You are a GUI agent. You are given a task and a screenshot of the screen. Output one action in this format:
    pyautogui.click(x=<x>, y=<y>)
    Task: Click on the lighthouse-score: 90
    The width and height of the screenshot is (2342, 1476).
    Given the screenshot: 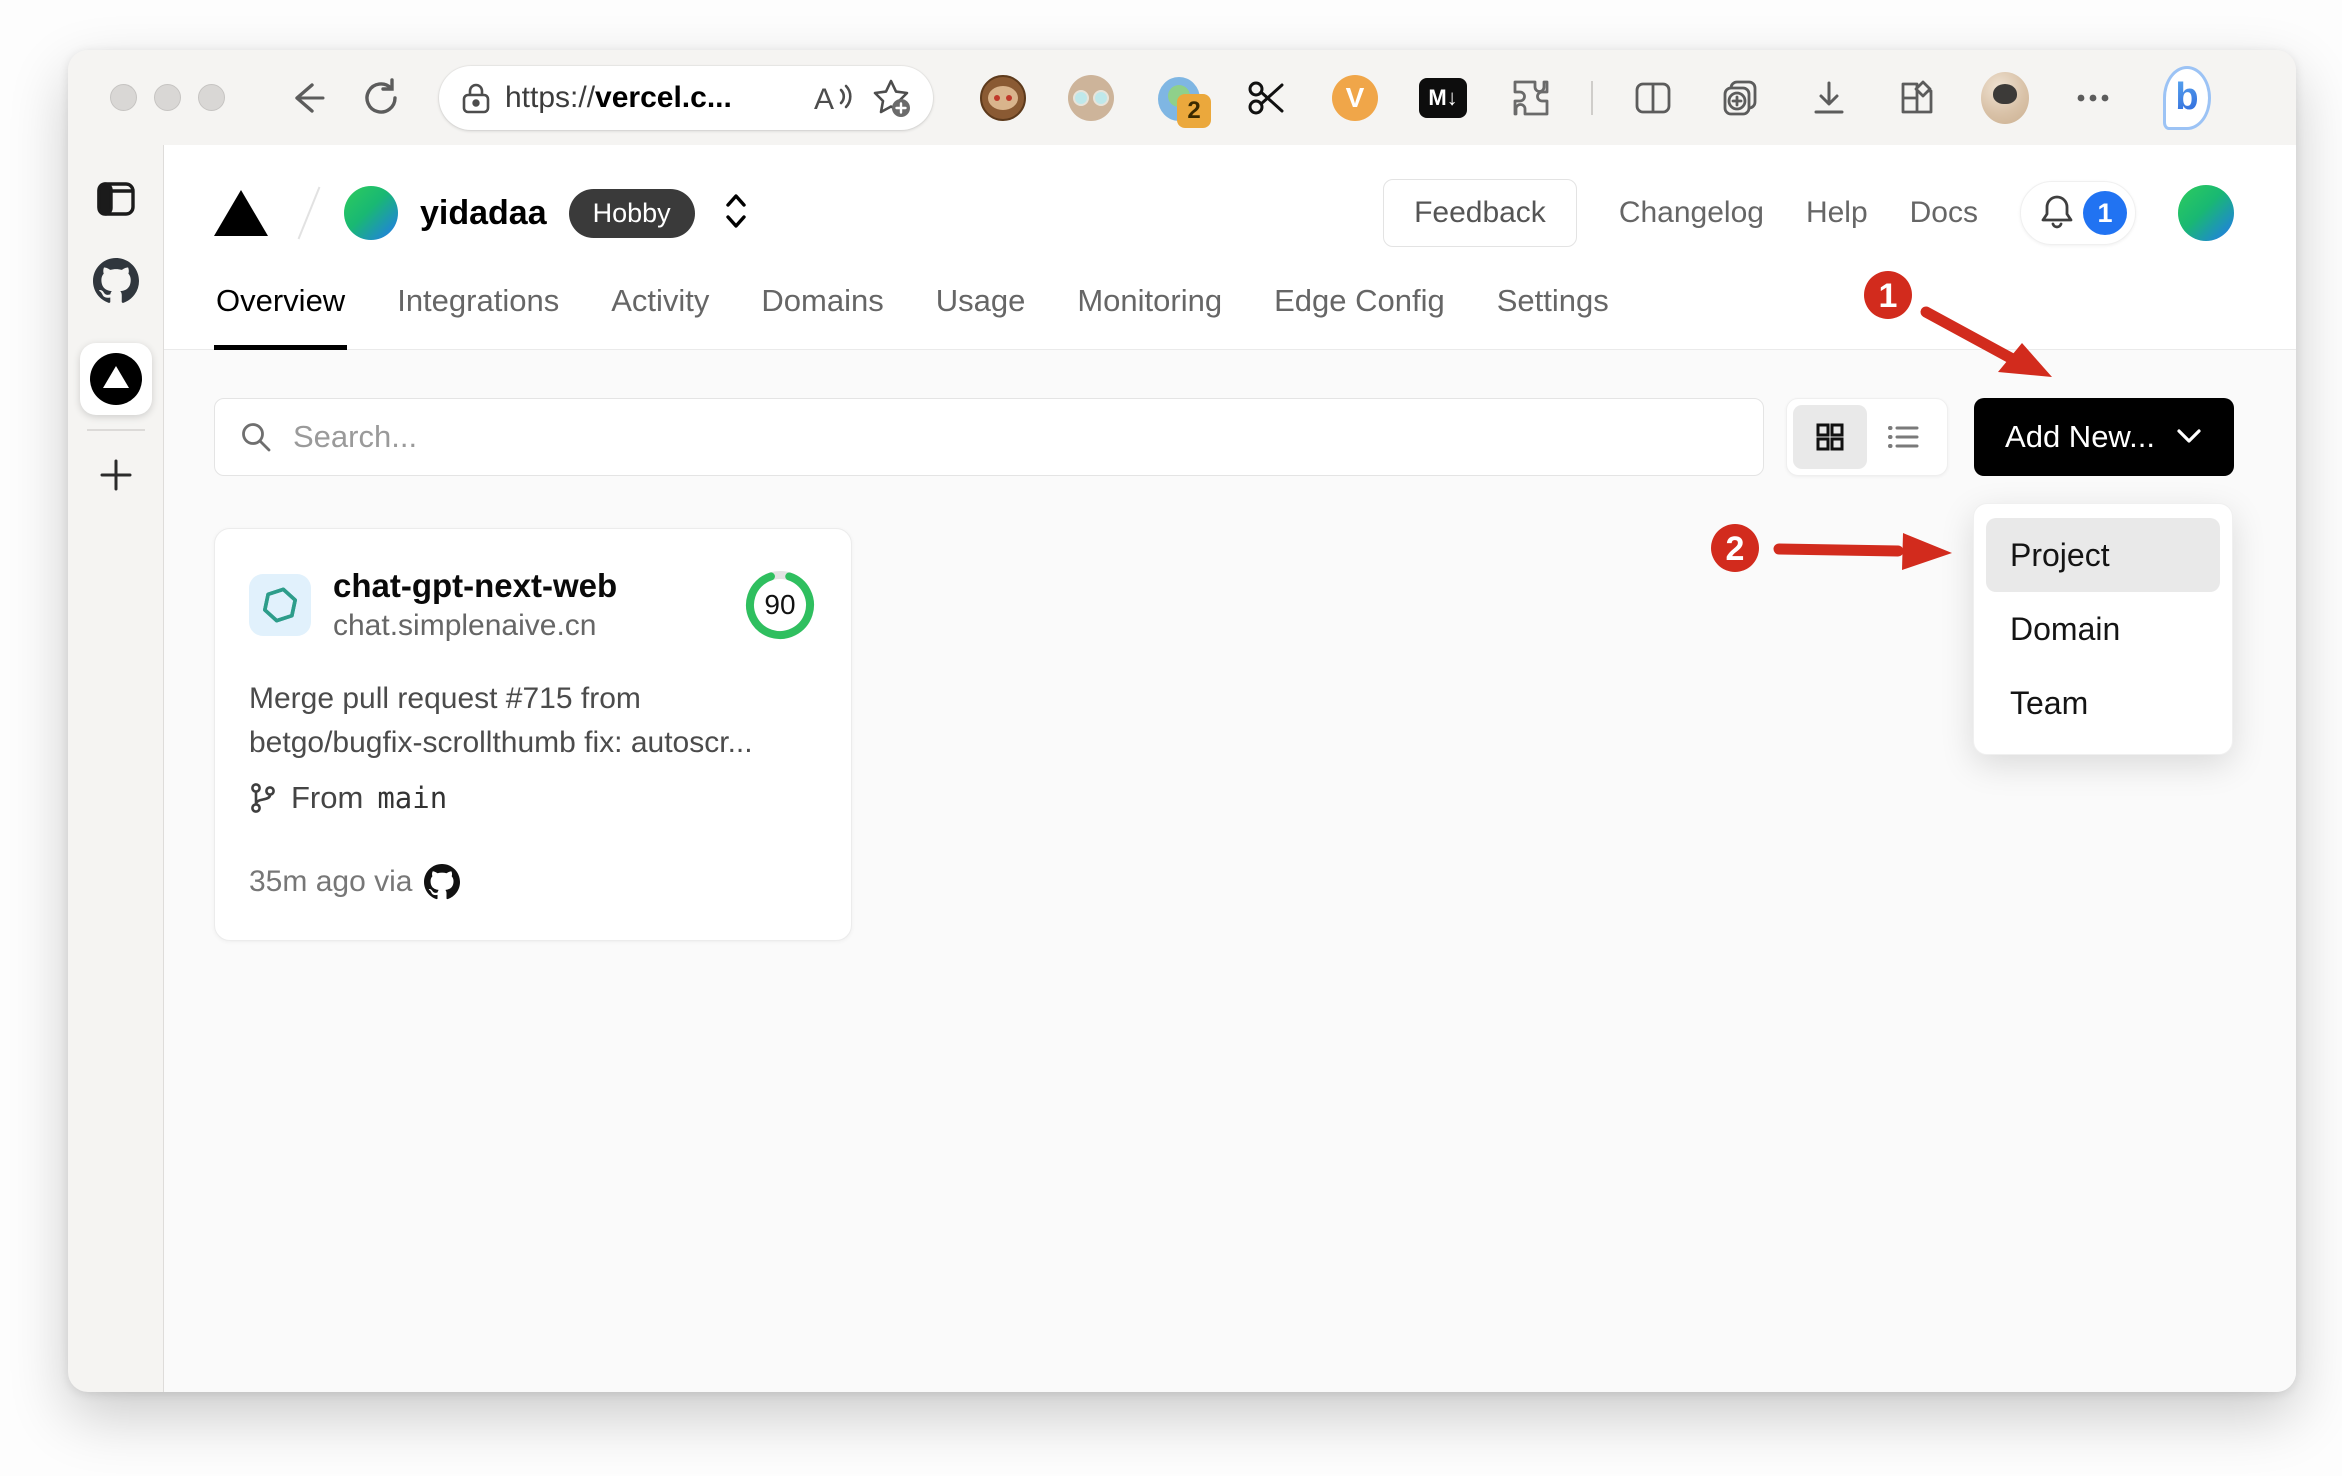 What is the action you would take?
    pyautogui.click(x=780, y=605)
    